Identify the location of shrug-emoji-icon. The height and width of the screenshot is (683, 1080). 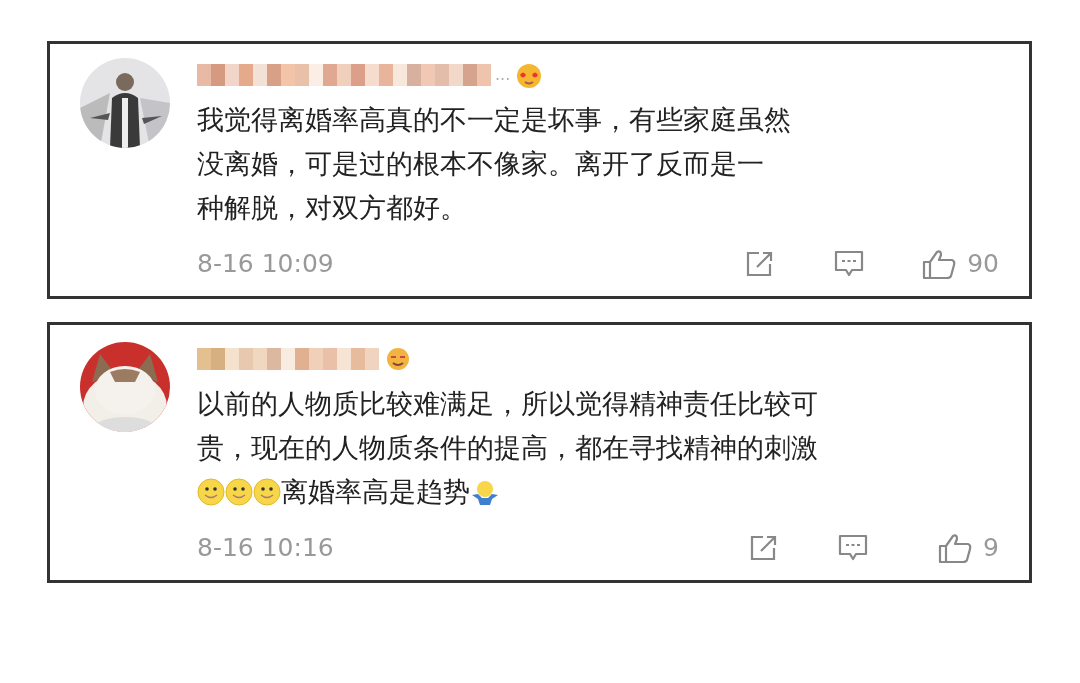
(485, 493).